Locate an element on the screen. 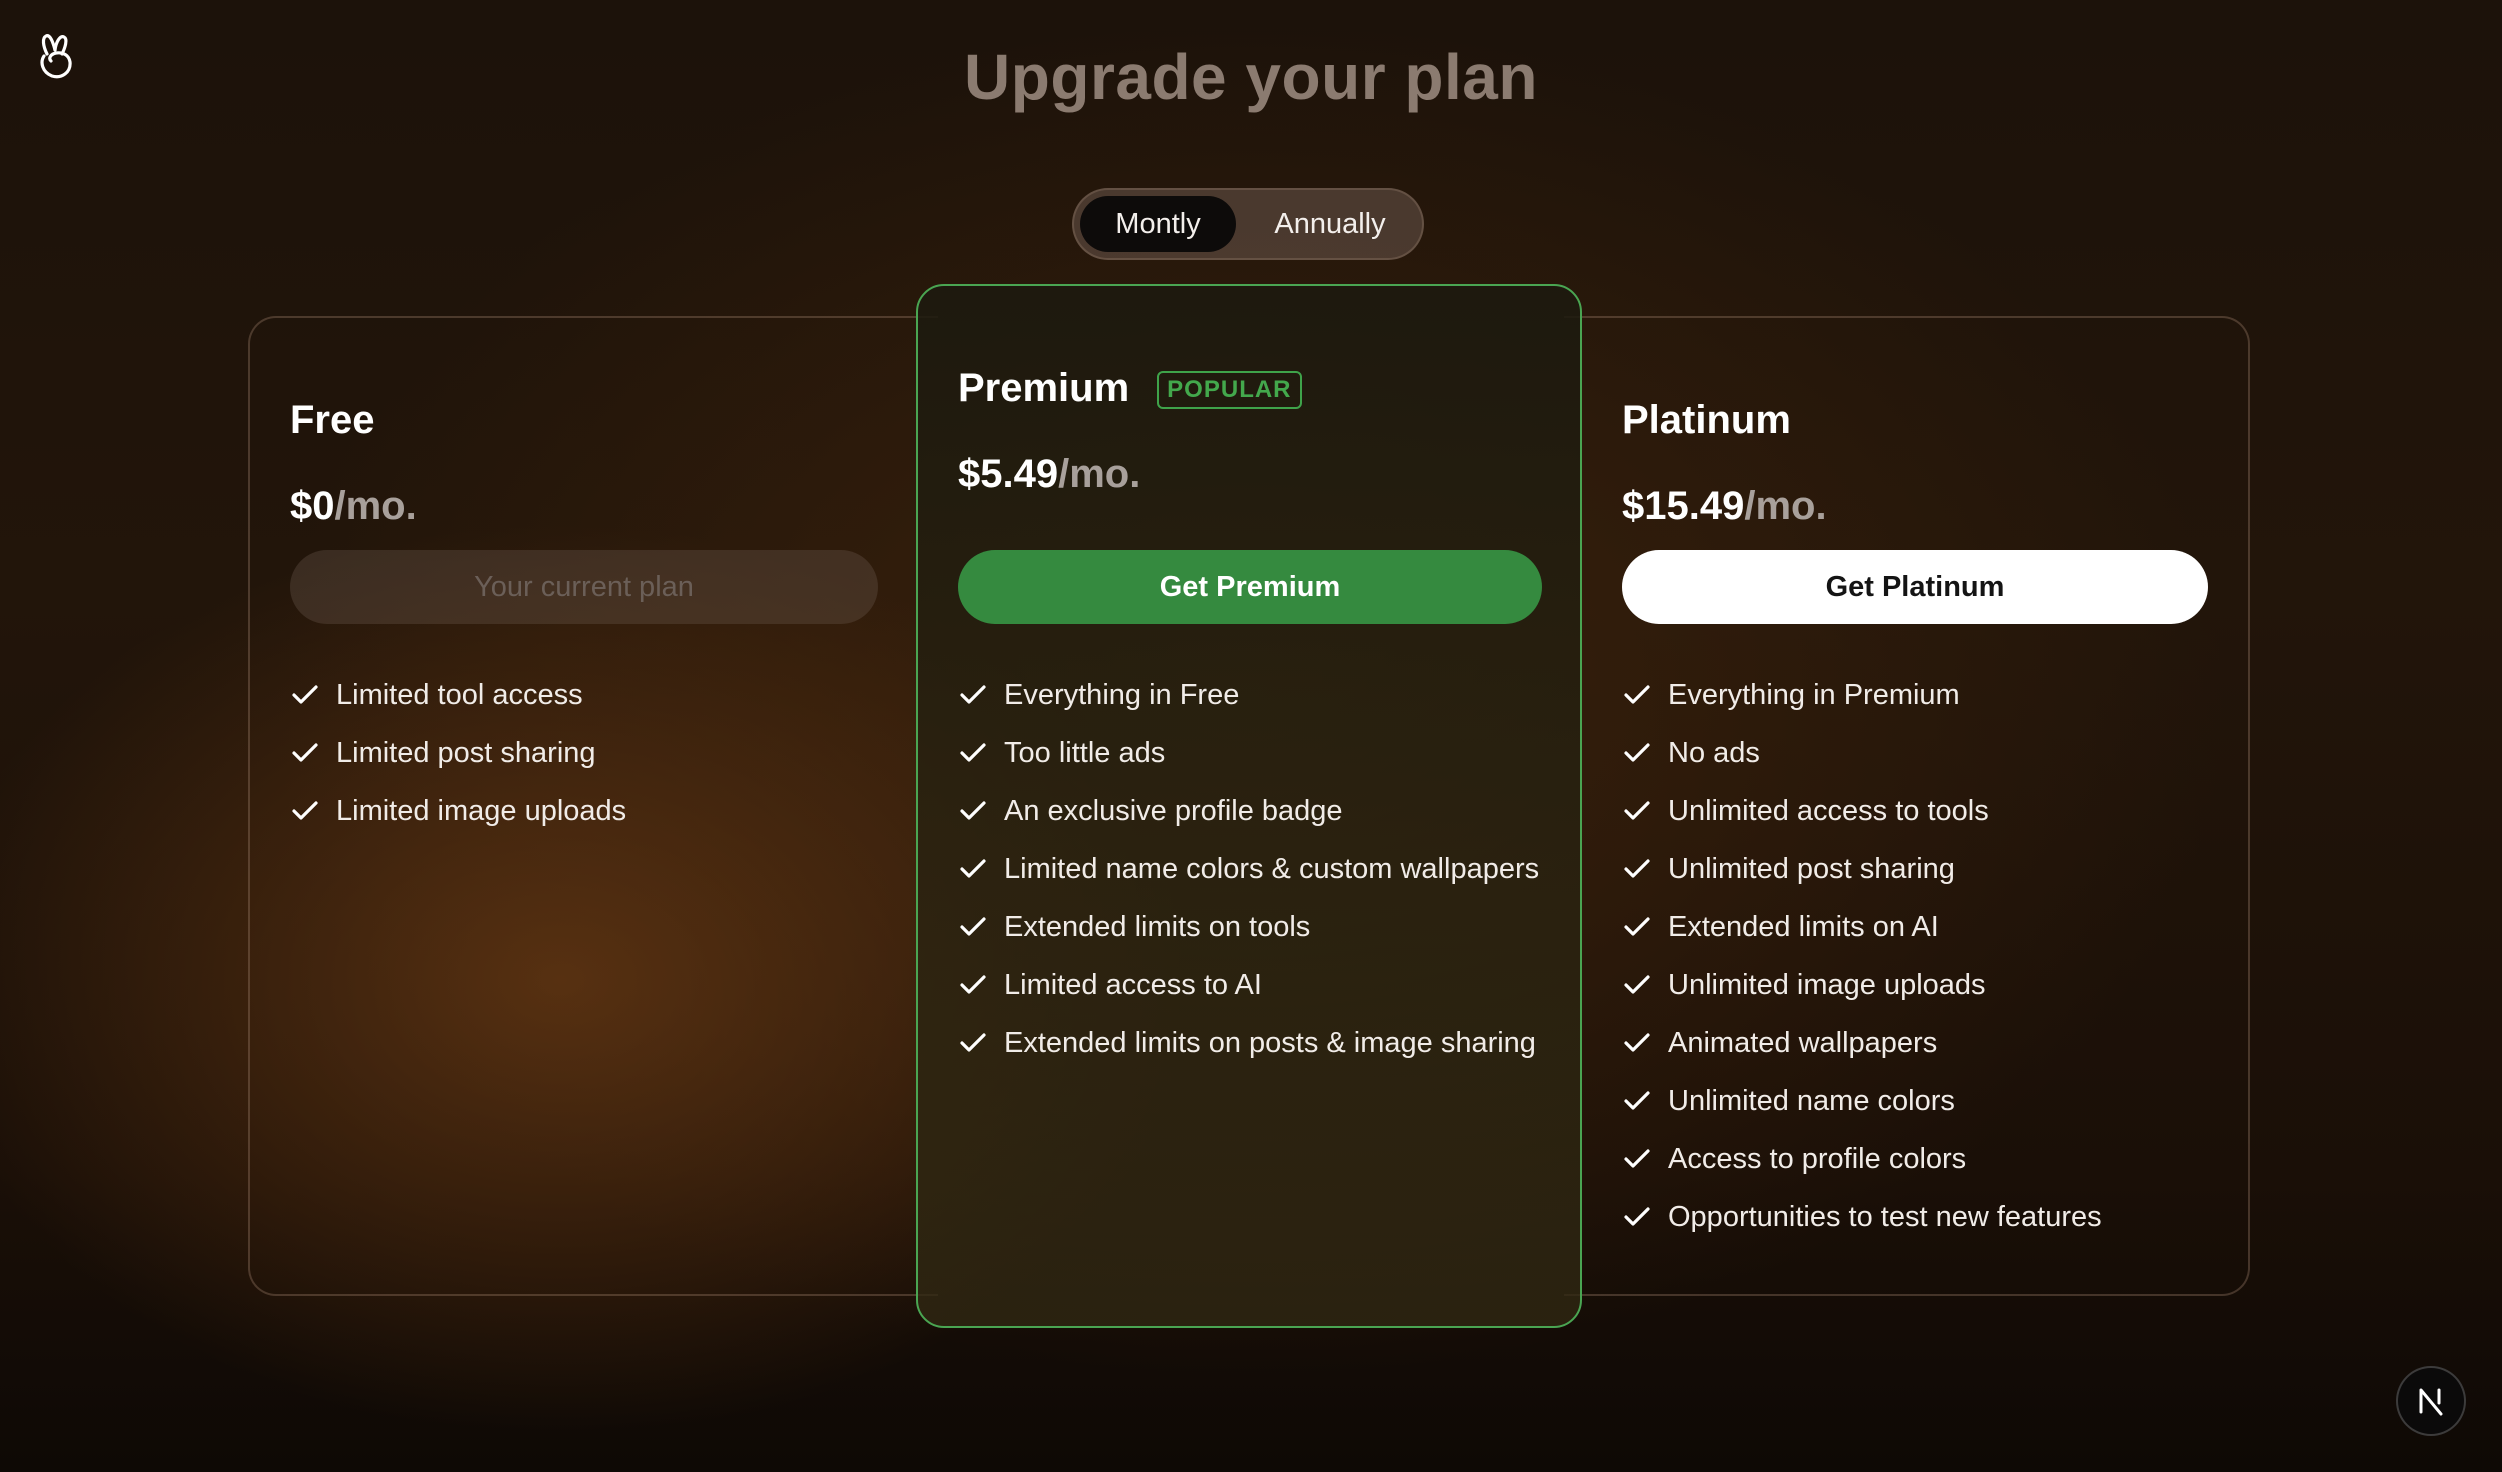 Image resolution: width=2502 pixels, height=1472 pixels. plan-price: $5.49/mo. is located at coordinates (1049, 474).